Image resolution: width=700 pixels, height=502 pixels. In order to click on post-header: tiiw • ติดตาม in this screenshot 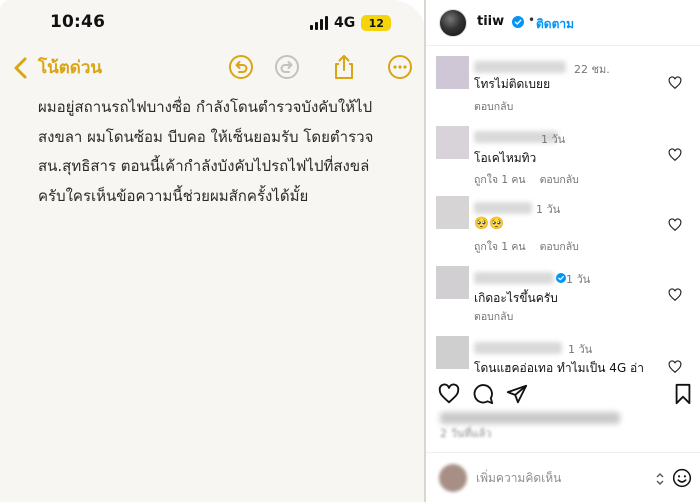, I will do `click(563, 23)`.